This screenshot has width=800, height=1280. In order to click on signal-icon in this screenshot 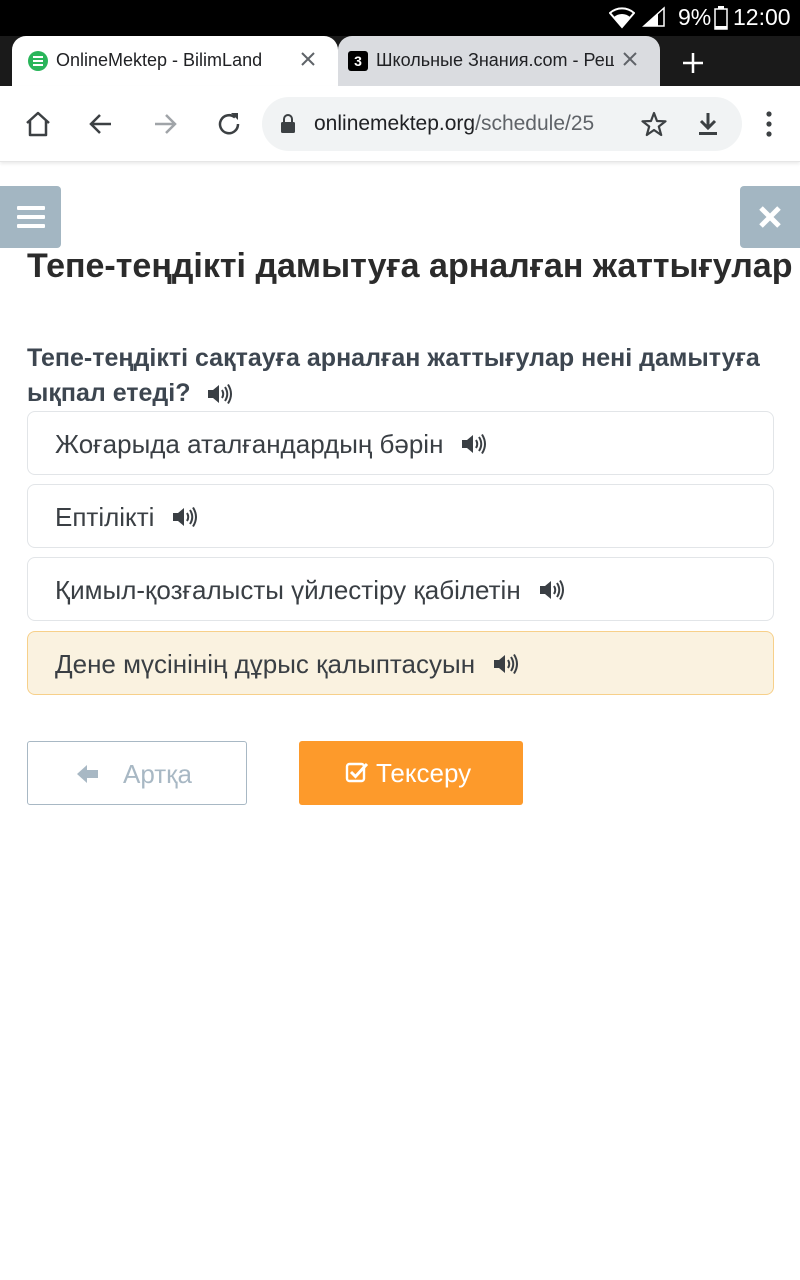, I will do `click(653, 16)`.